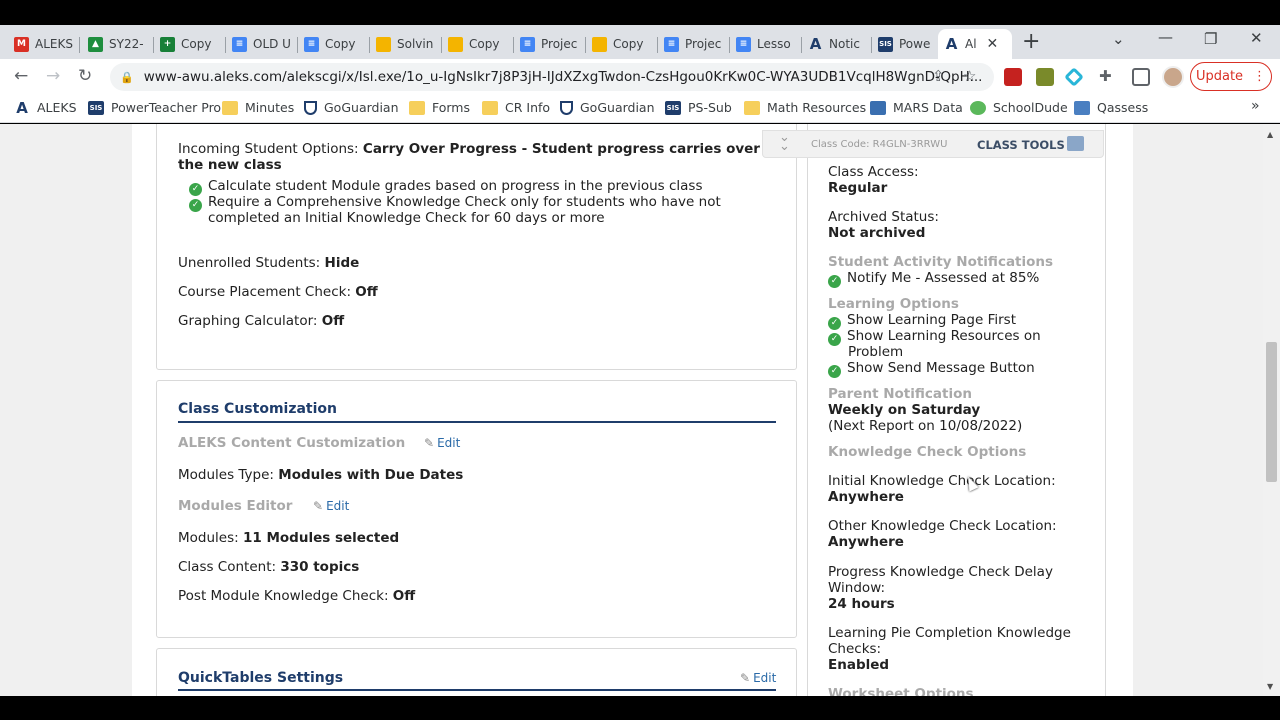 The width and height of the screenshot is (1280, 720). What do you see at coordinates (817, 107) in the screenshot?
I see `bookmark-label: Math Resources` at bounding box center [817, 107].